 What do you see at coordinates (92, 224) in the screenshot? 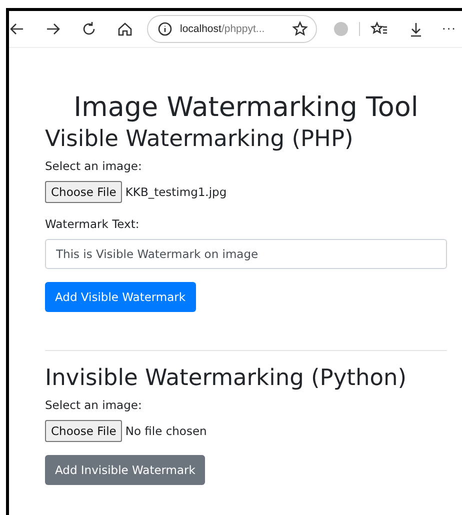
I see `field-label: Watermark Text:` at bounding box center [92, 224].